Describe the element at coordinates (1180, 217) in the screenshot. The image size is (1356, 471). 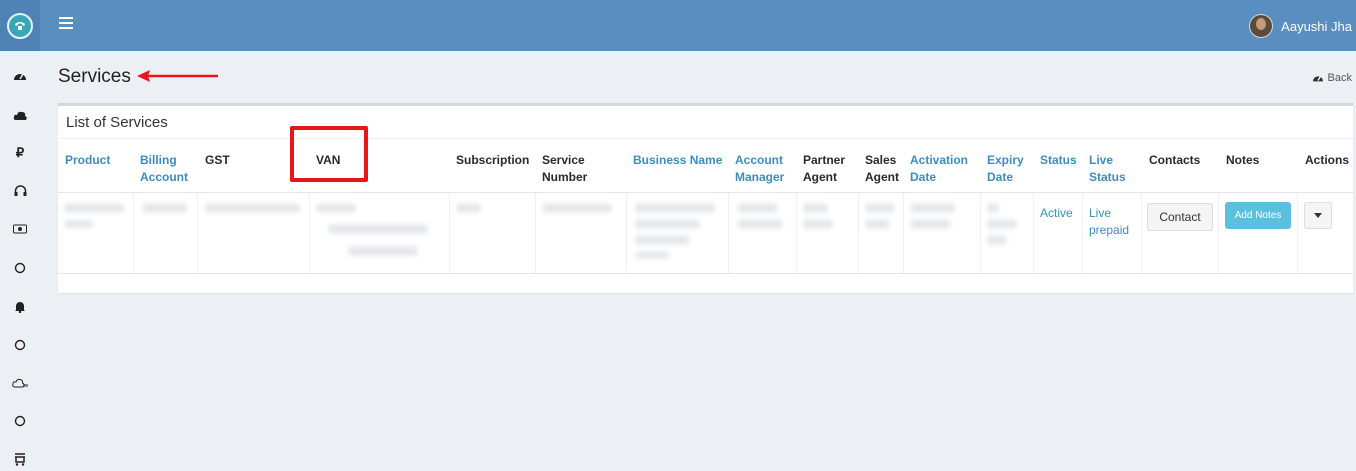
I see `contact-button: Contact` at that location.